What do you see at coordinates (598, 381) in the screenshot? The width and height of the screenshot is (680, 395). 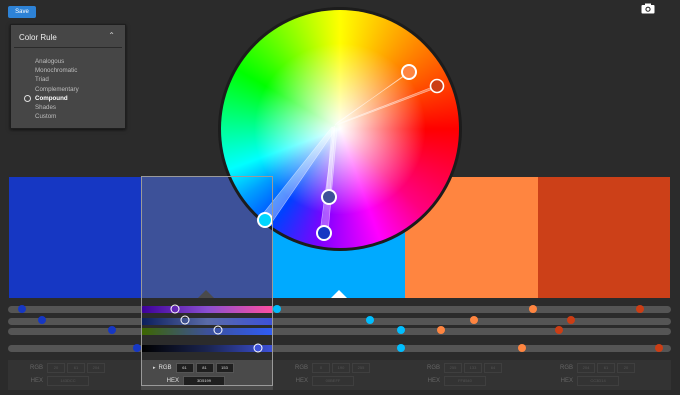 I see `hex-input: CC3D14` at bounding box center [598, 381].